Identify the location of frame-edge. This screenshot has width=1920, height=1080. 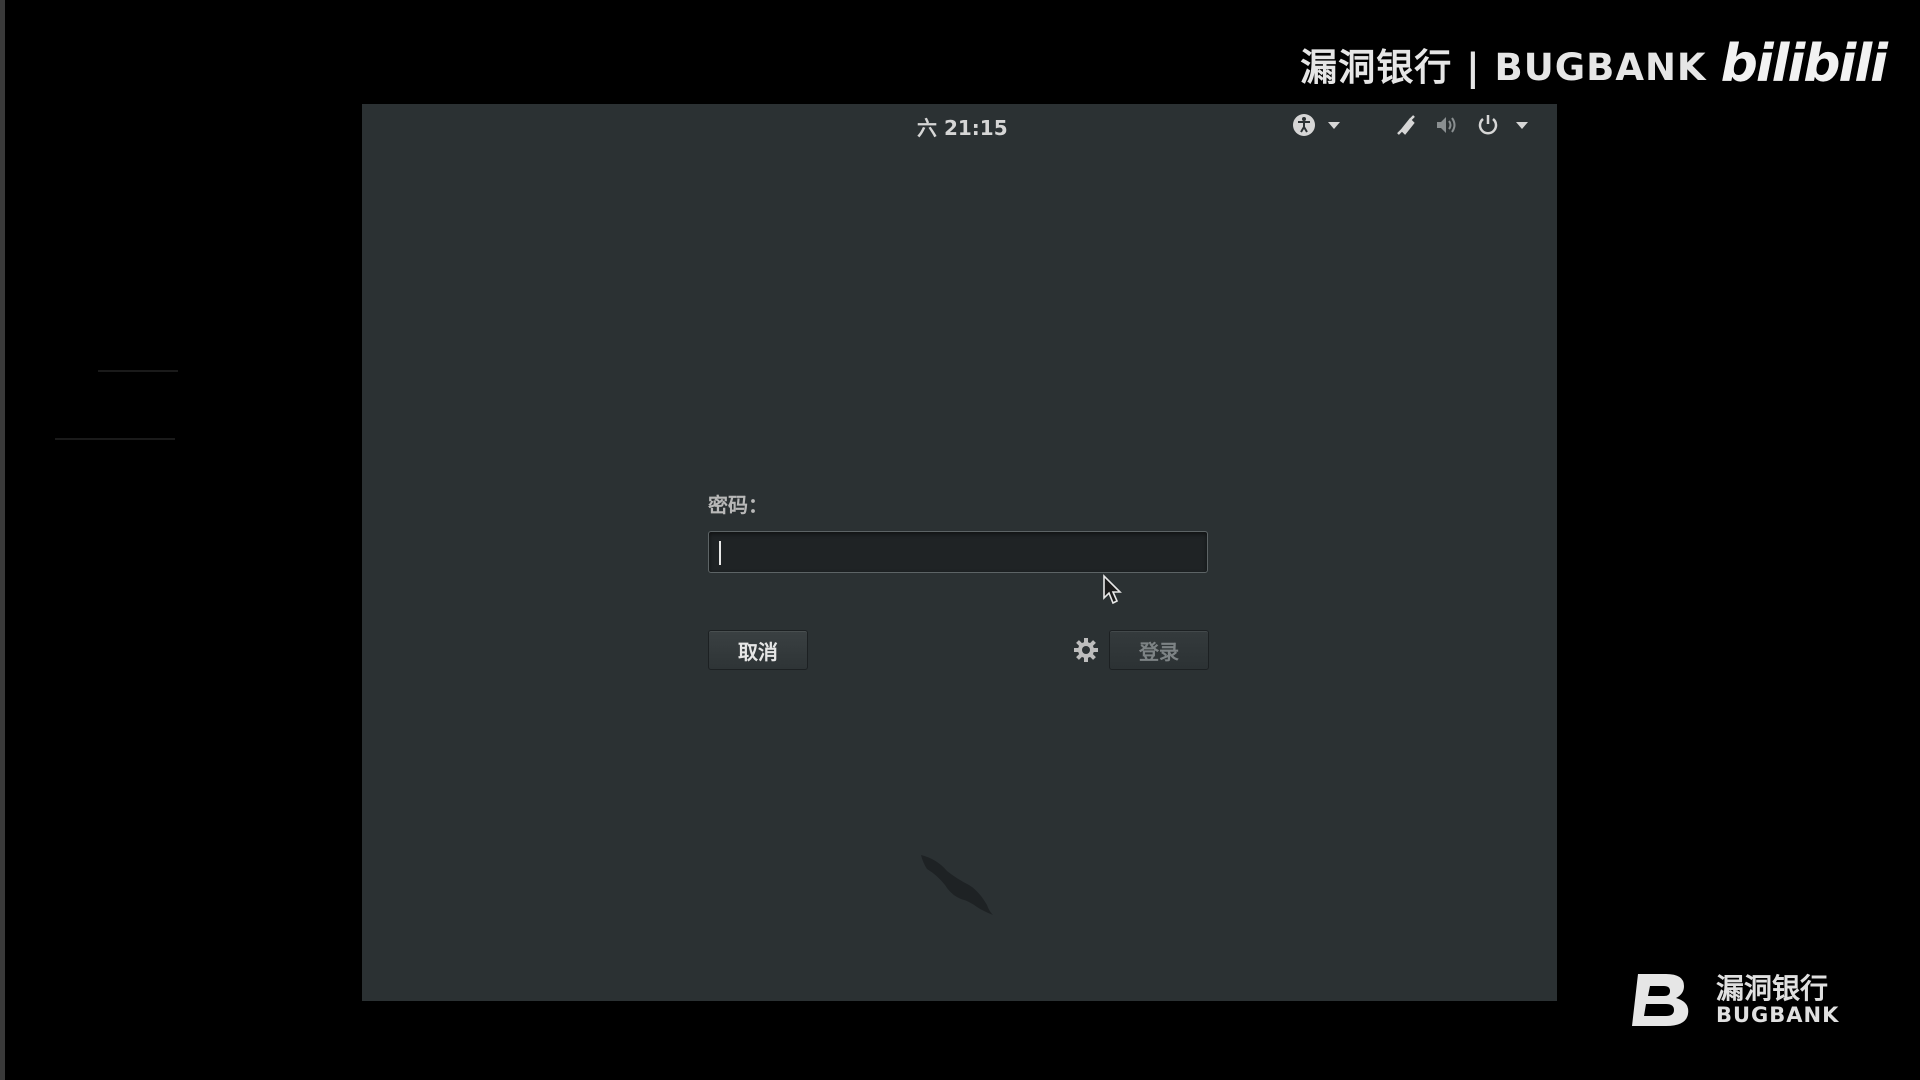
(2, 540).